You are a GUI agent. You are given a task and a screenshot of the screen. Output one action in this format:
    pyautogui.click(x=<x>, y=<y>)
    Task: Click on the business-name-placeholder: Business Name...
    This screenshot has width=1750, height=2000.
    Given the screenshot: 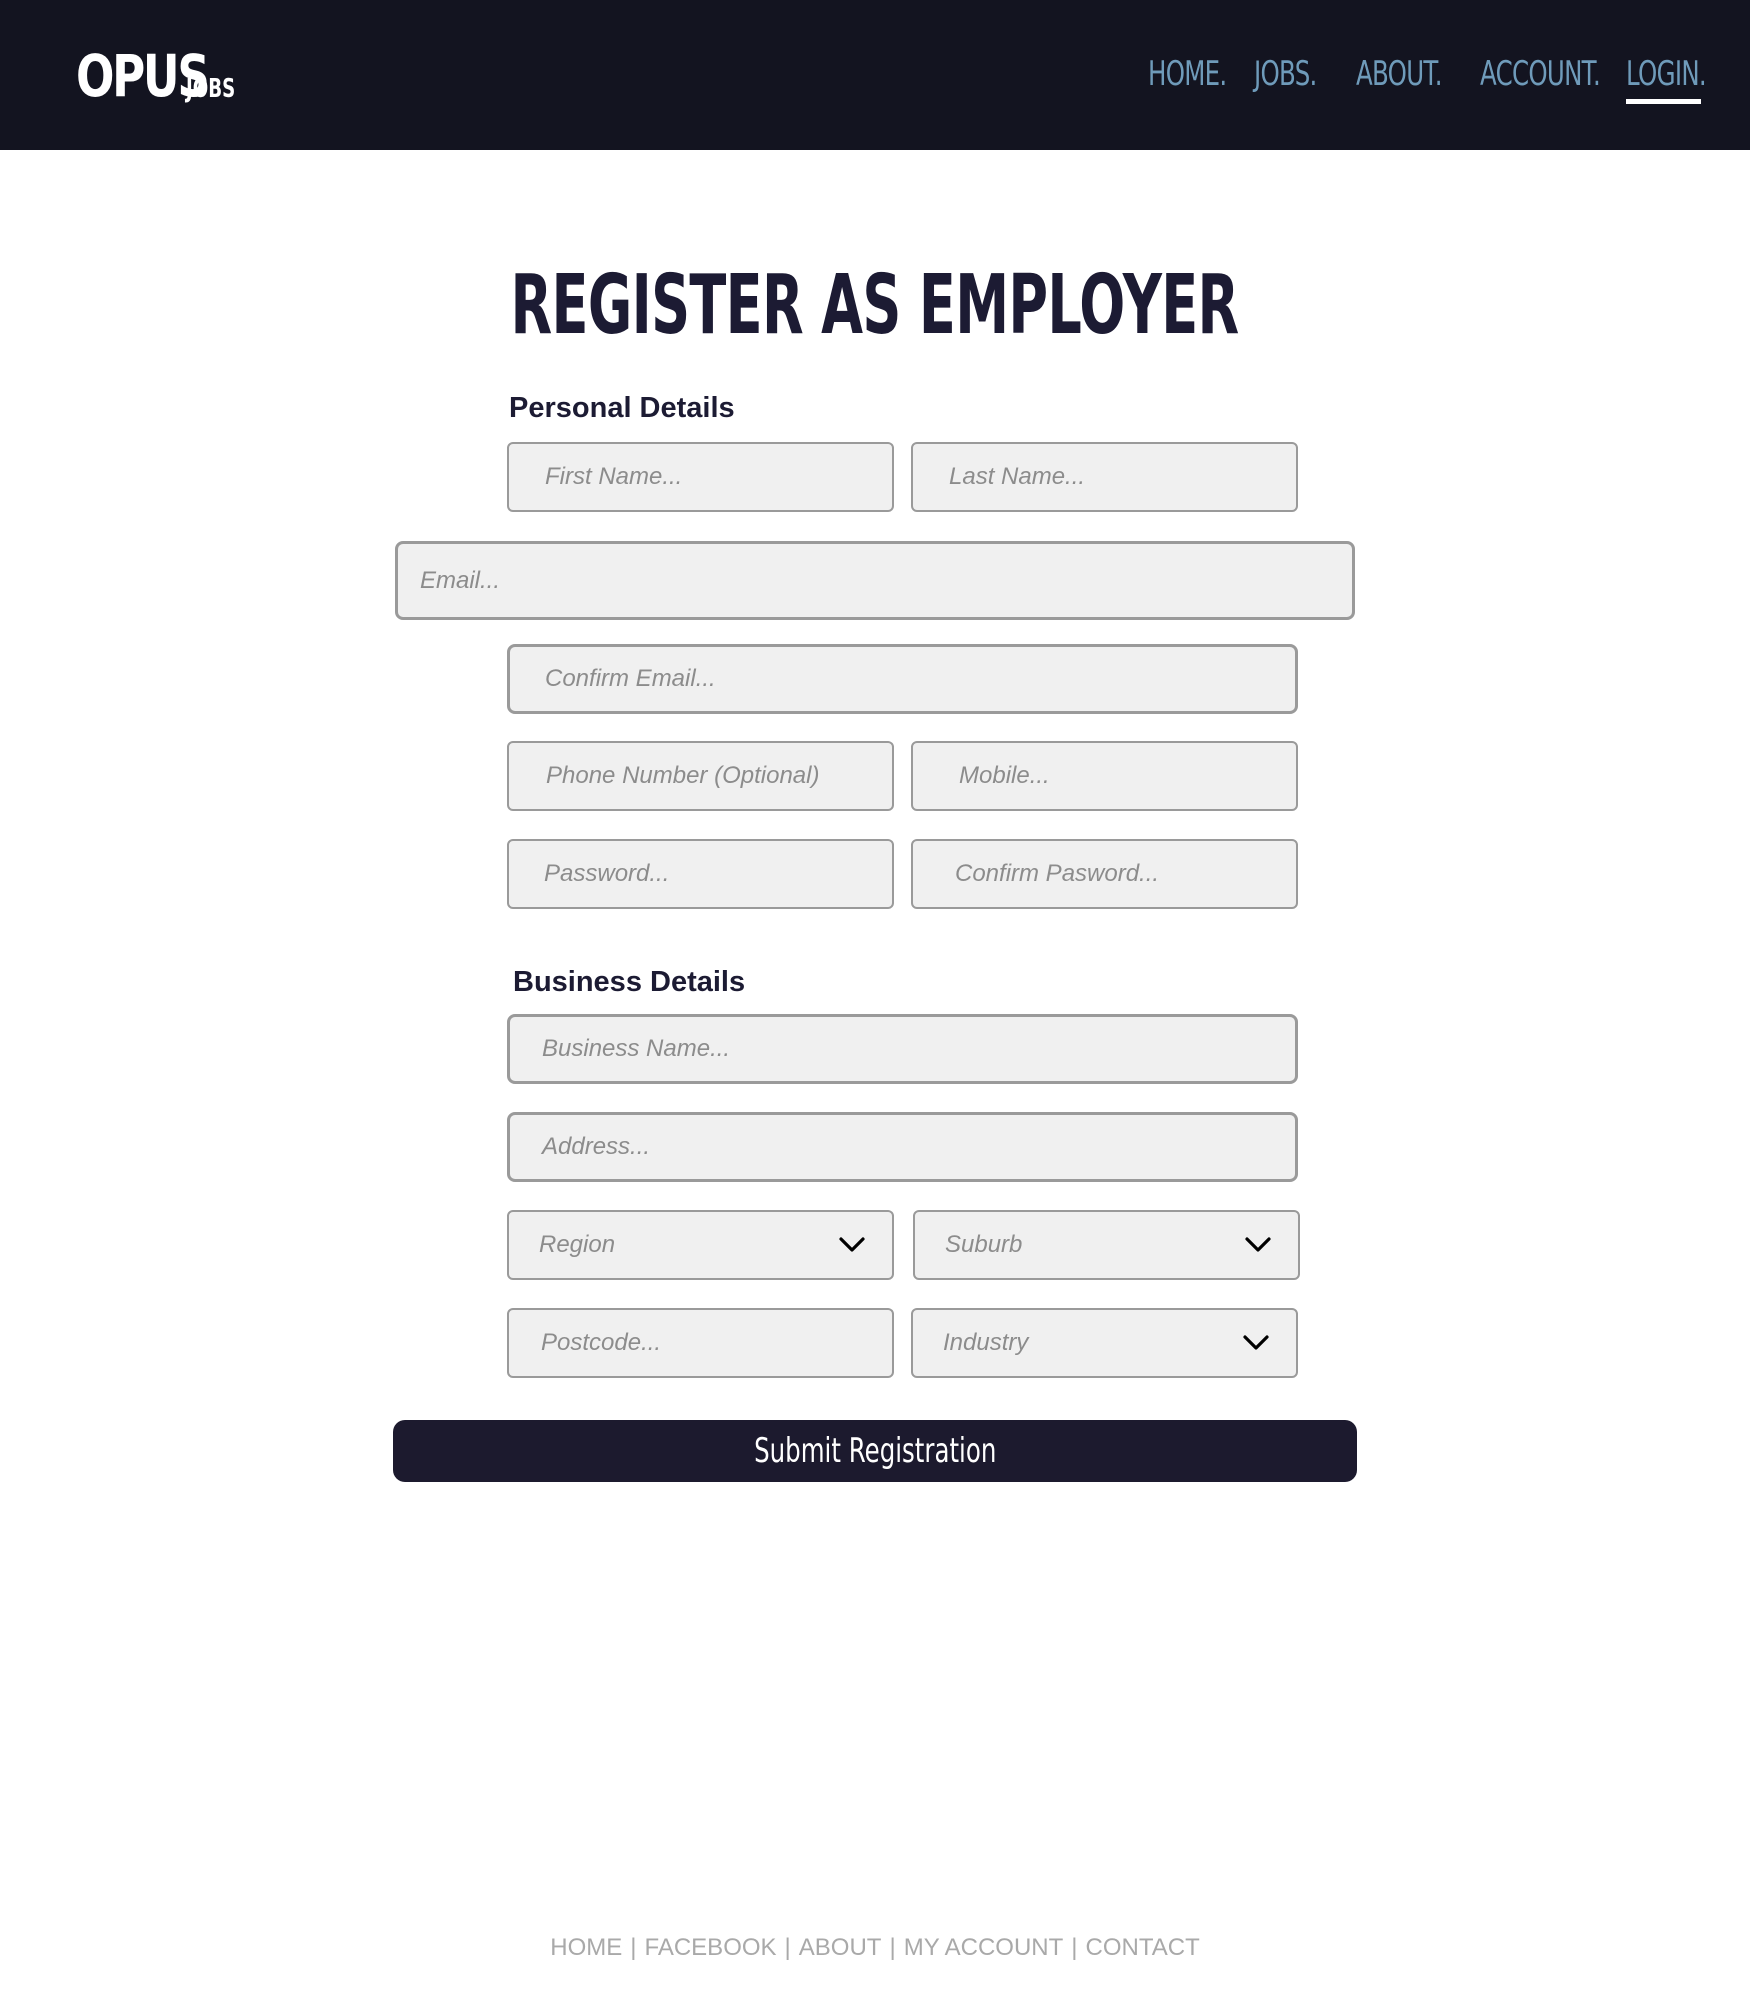 What is the action you would take?
    pyautogui.click(x=636, y=1048)
    